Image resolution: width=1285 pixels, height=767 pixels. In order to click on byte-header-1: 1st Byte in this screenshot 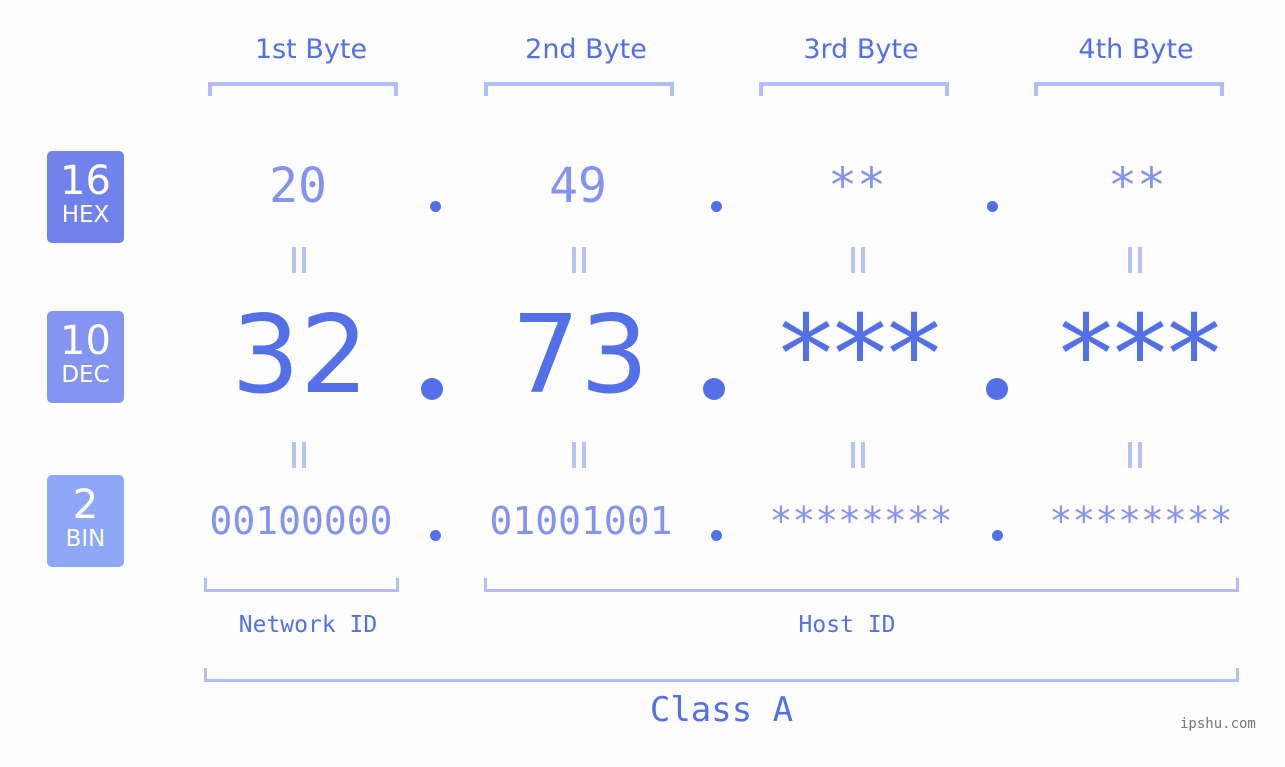, I will do `click(311, 49)`.